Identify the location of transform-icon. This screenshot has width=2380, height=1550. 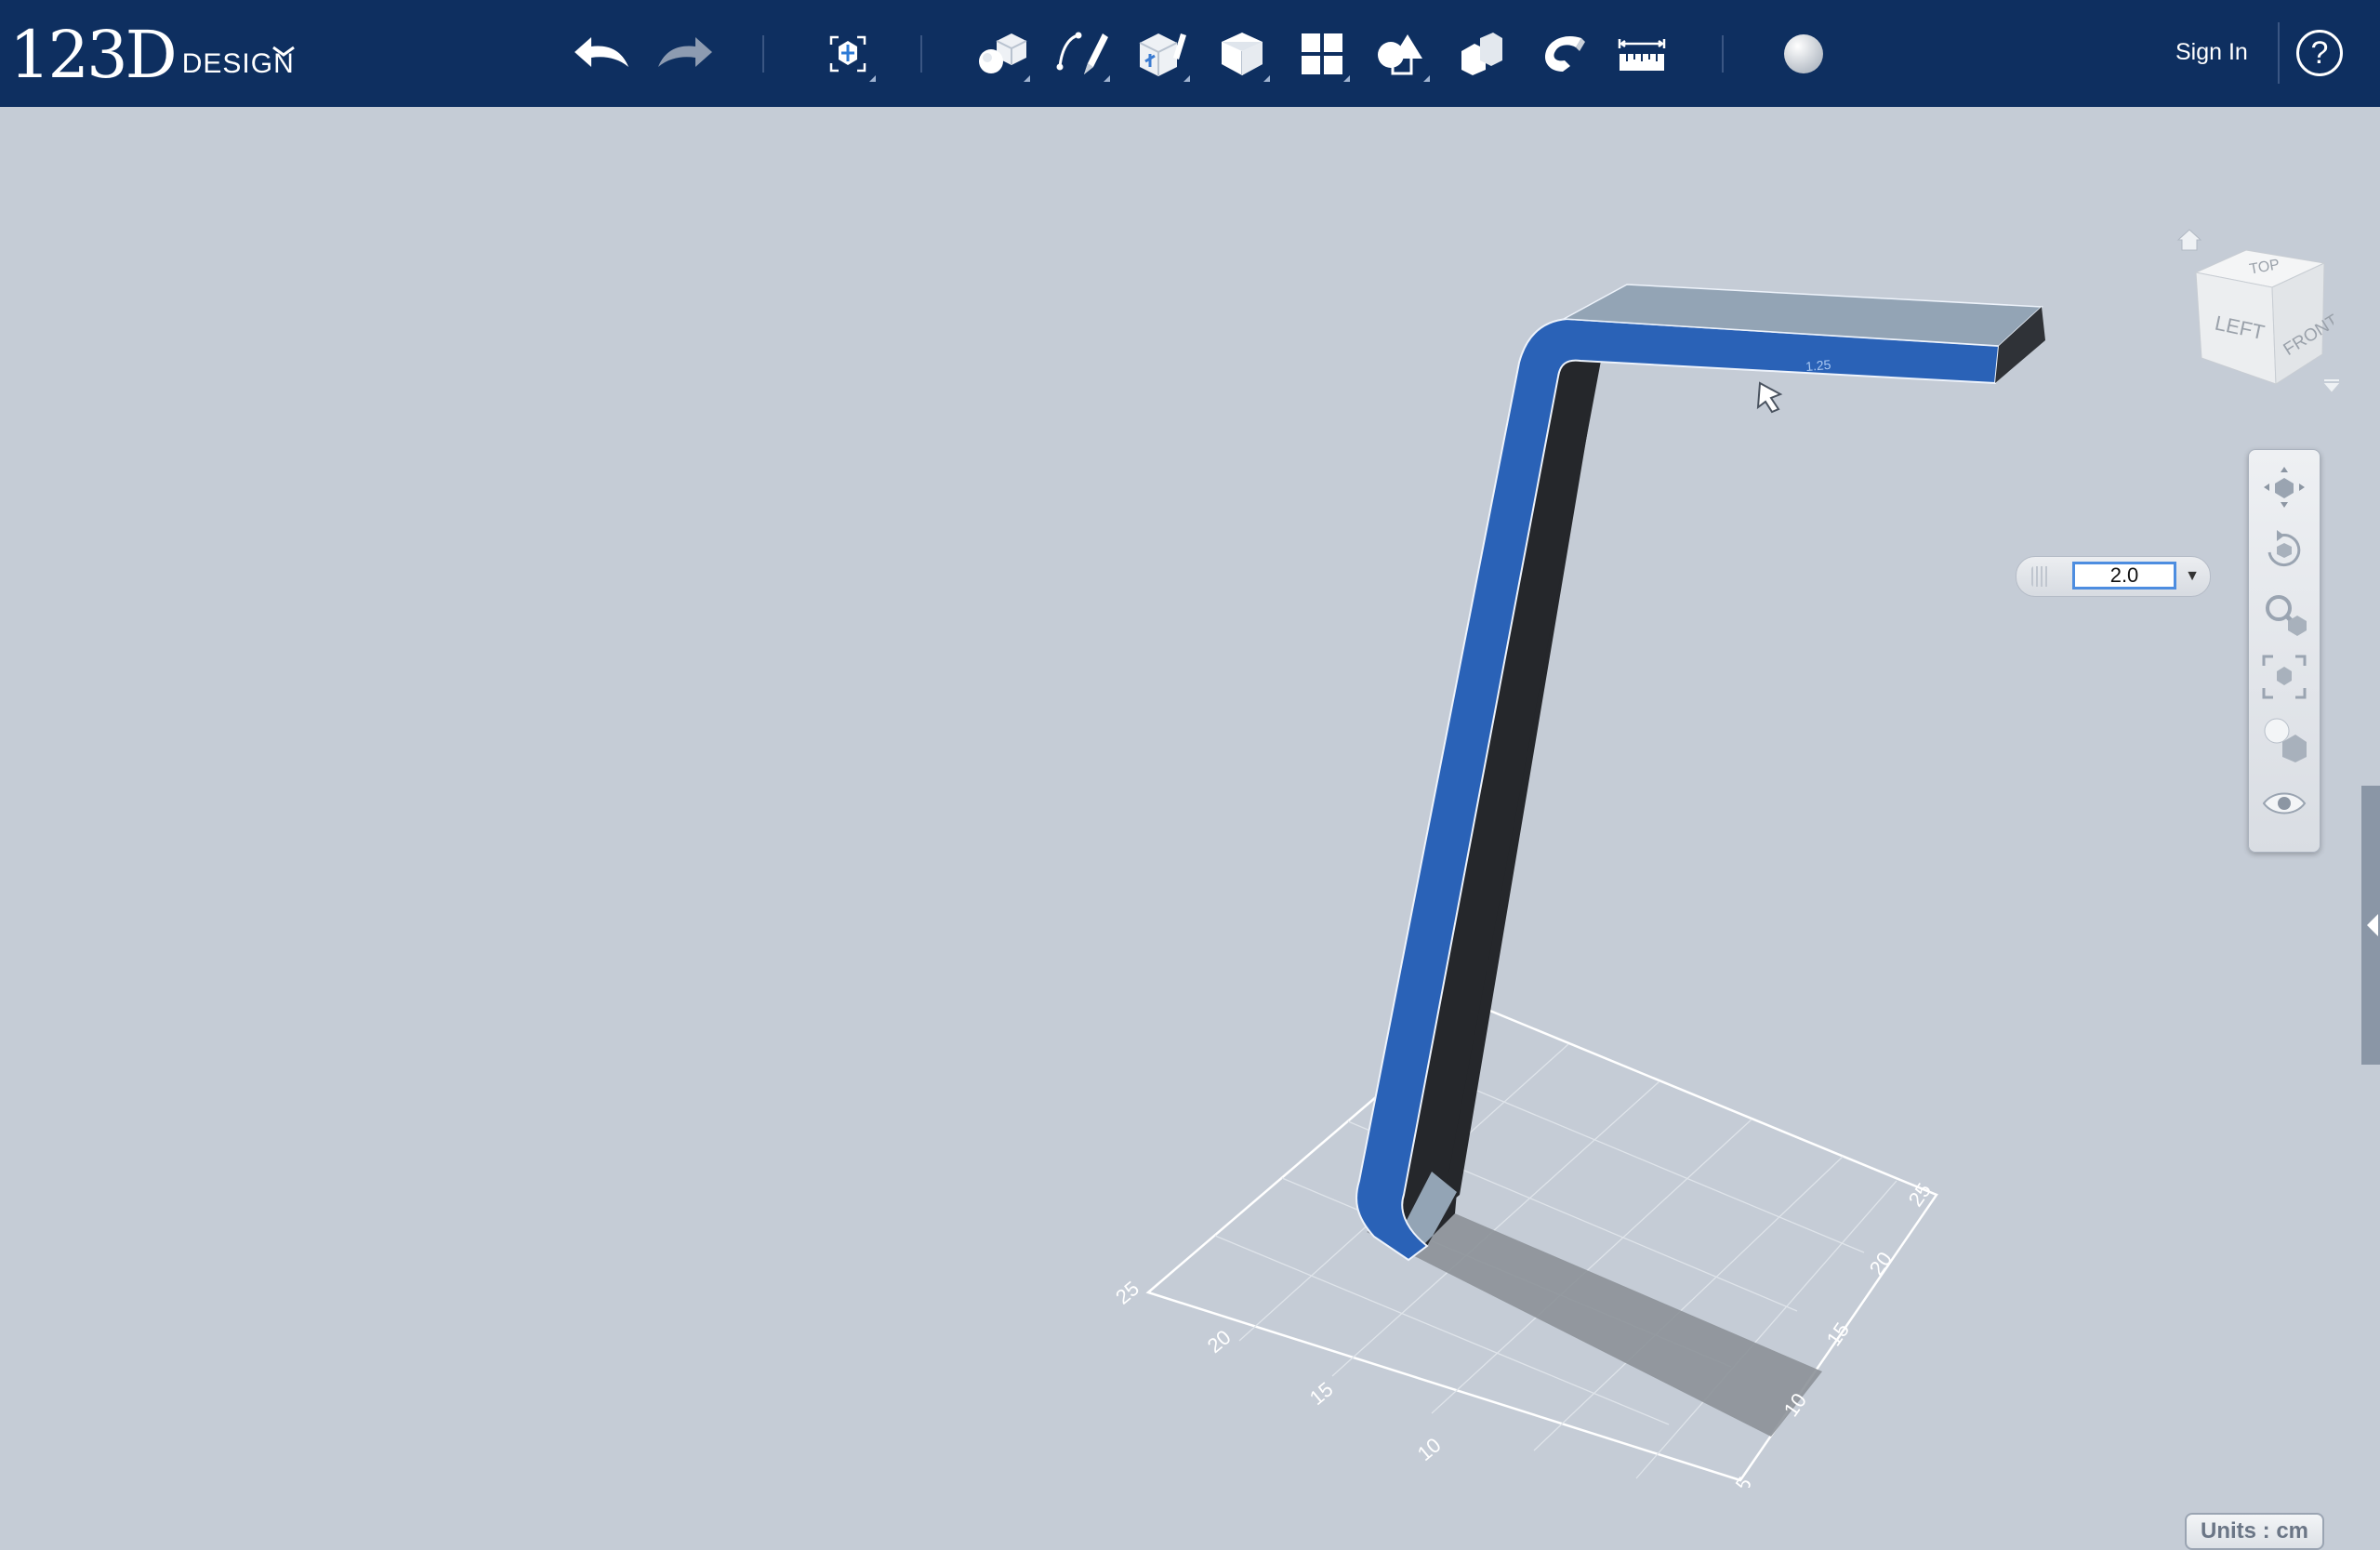
(847, 54).